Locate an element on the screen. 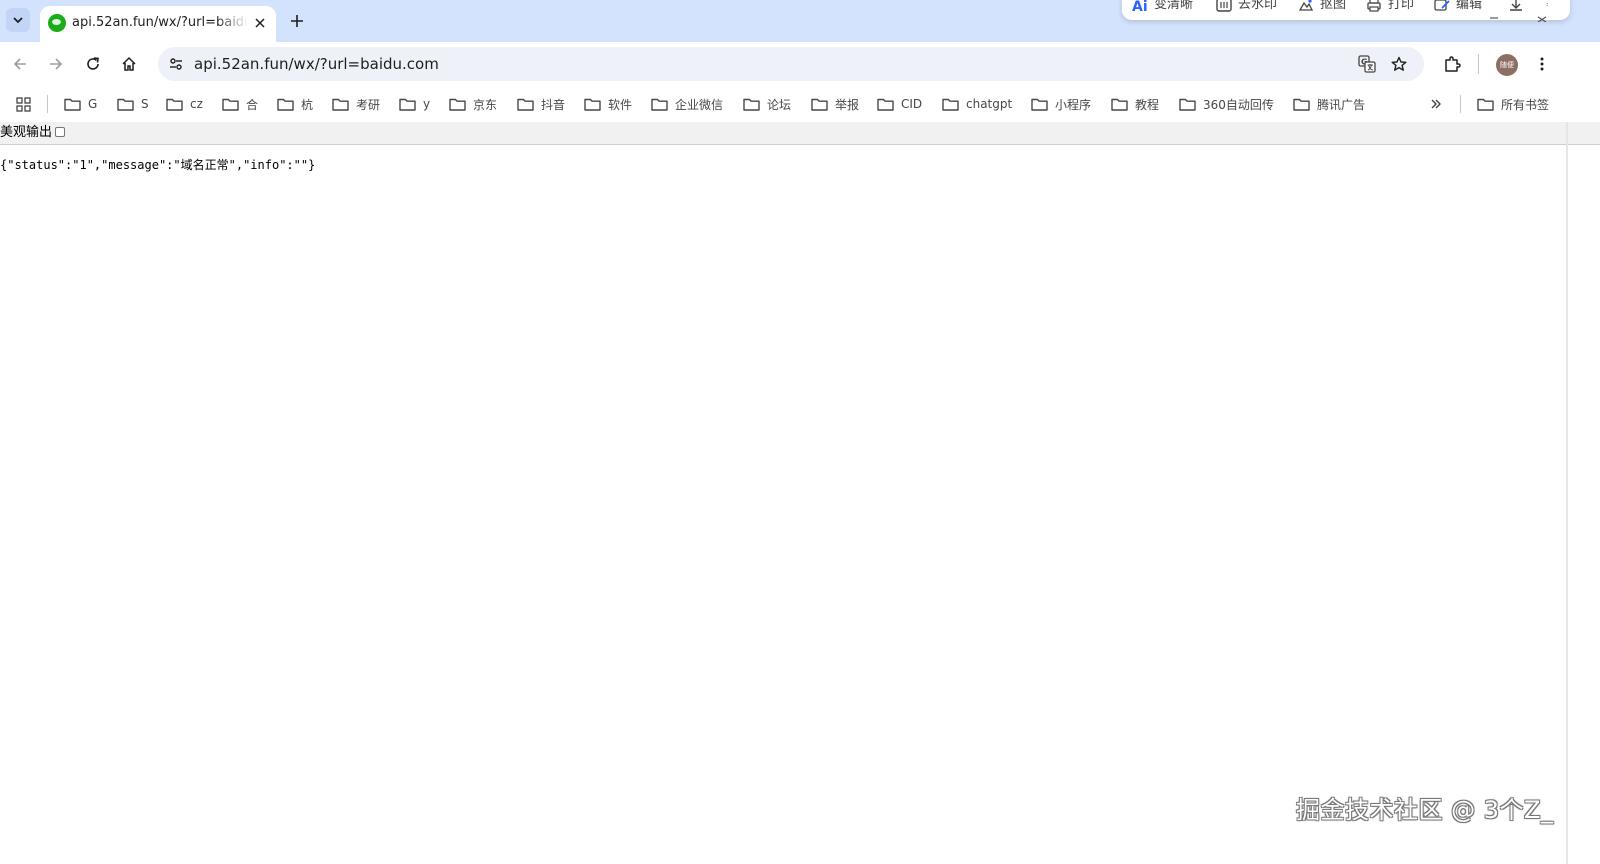 This screenshot has height=864, width=1600. bookmark-folder: 考研 is located at coordinates (356, 104).